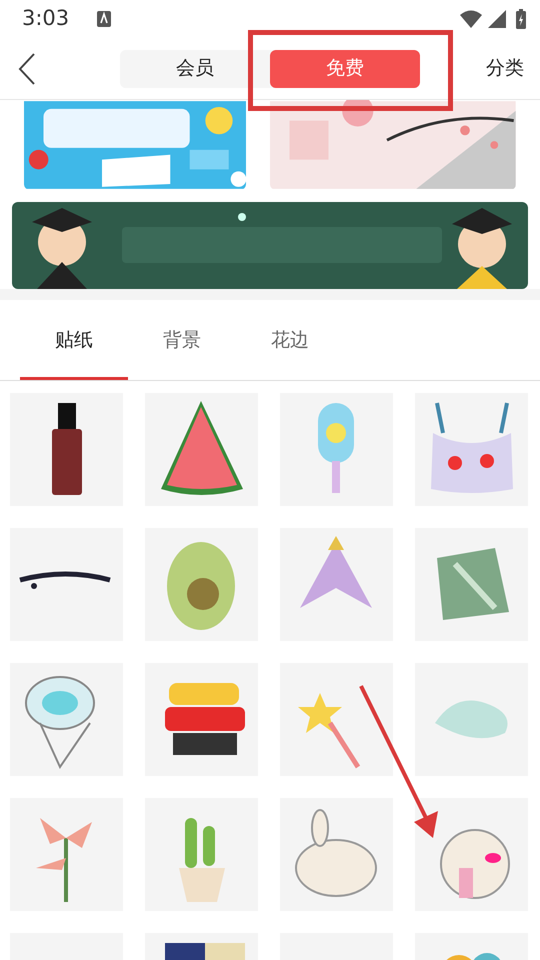  I want to click on battery-icon, so click(521, 19).